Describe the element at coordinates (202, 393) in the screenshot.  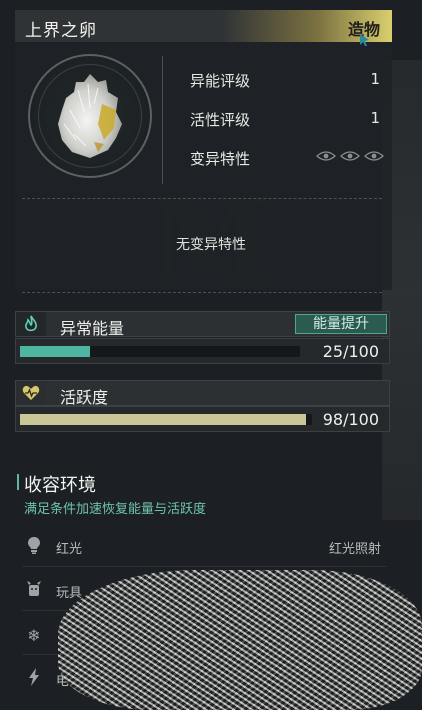
I see `activity-header: 活跃度` at that location.